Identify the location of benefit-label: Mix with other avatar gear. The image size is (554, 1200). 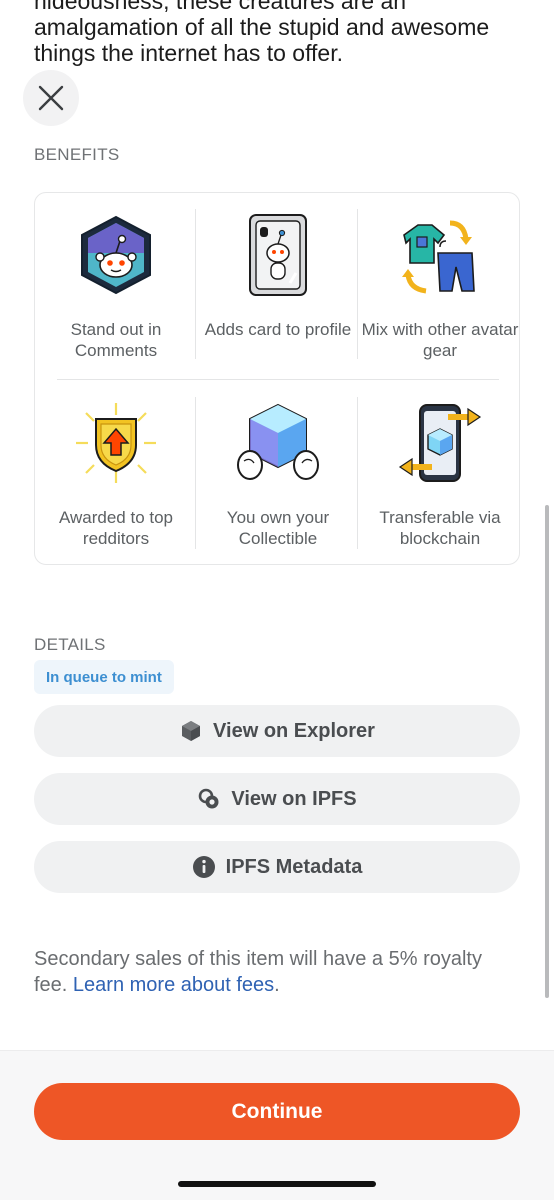
(440, 340).